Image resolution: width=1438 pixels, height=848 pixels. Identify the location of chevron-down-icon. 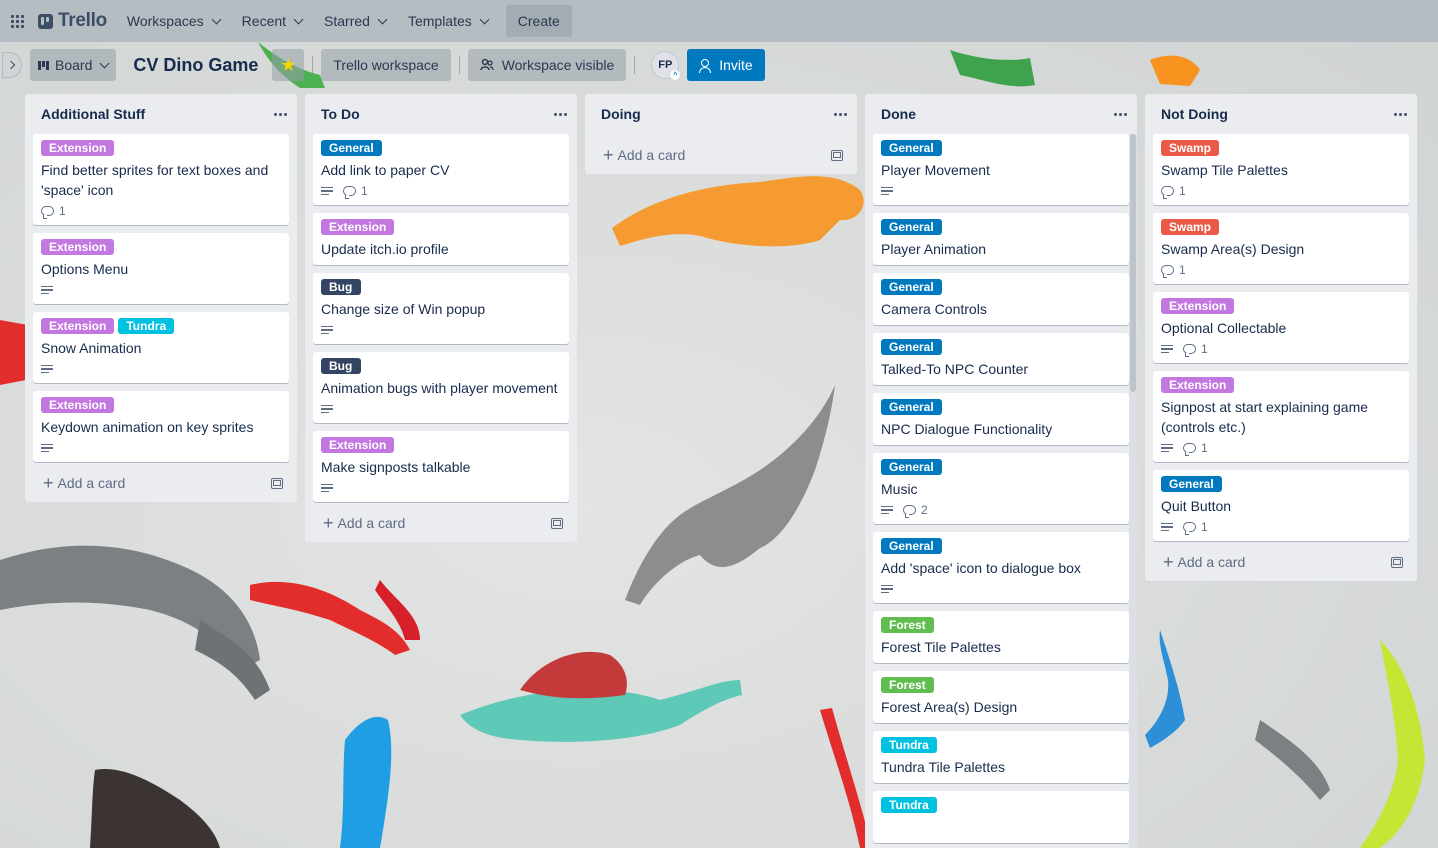
(382, 19).